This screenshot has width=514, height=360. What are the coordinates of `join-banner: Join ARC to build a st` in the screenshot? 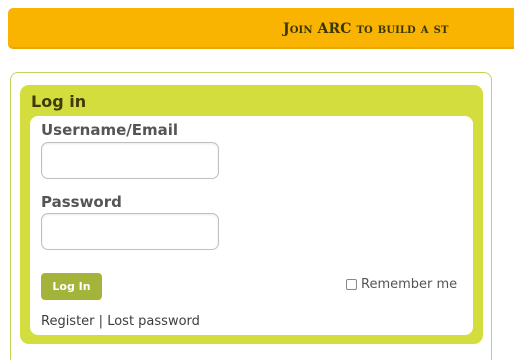 It's located at (261, 28).